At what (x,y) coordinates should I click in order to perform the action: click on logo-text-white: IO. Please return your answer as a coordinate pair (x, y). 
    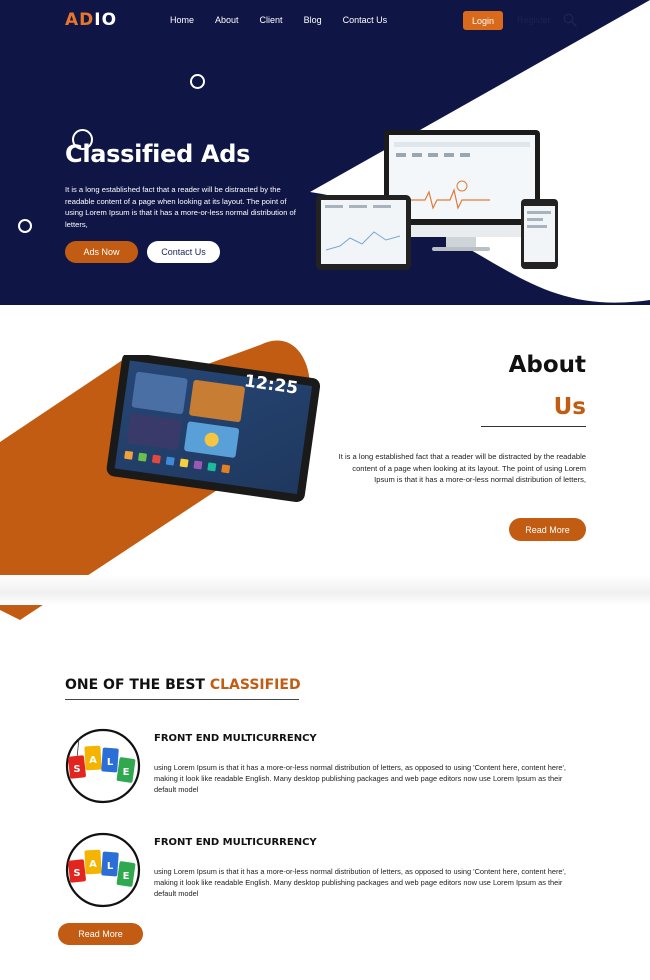
    Looking at the image, I should click on (106, 20).